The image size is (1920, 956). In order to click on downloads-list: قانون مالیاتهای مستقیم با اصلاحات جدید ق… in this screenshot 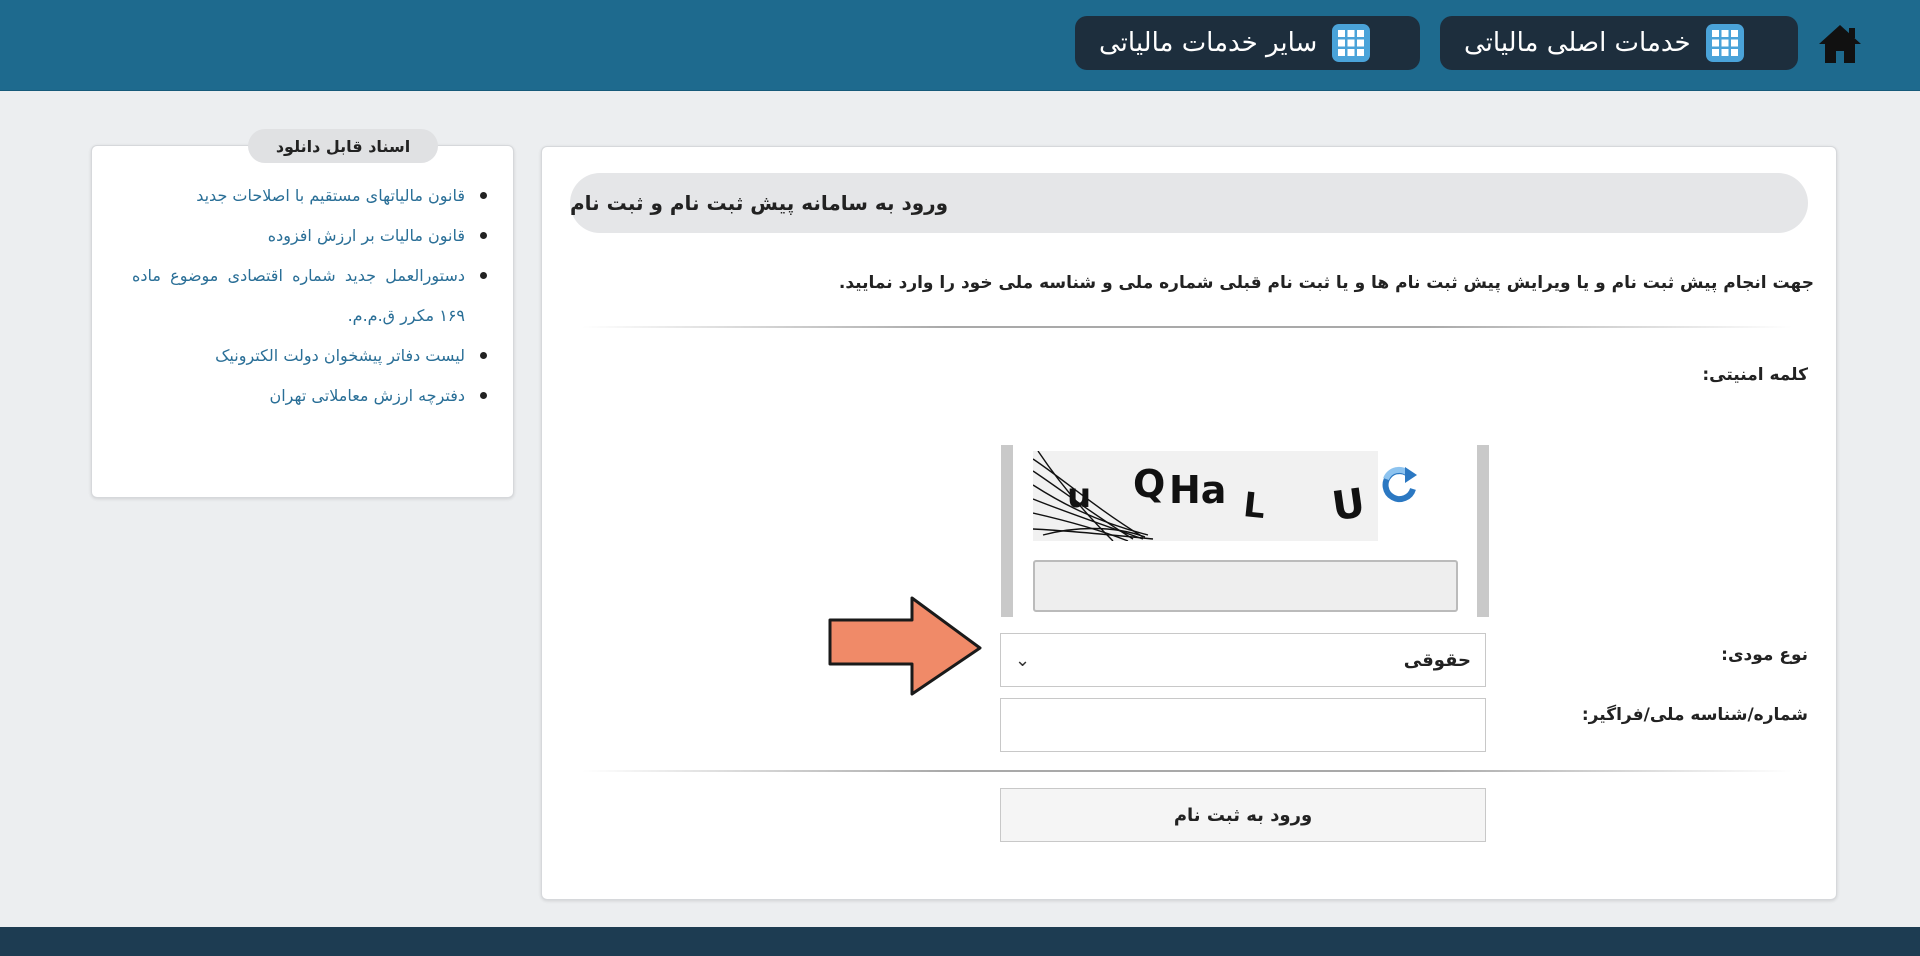, I will do `click(309, 296)`.